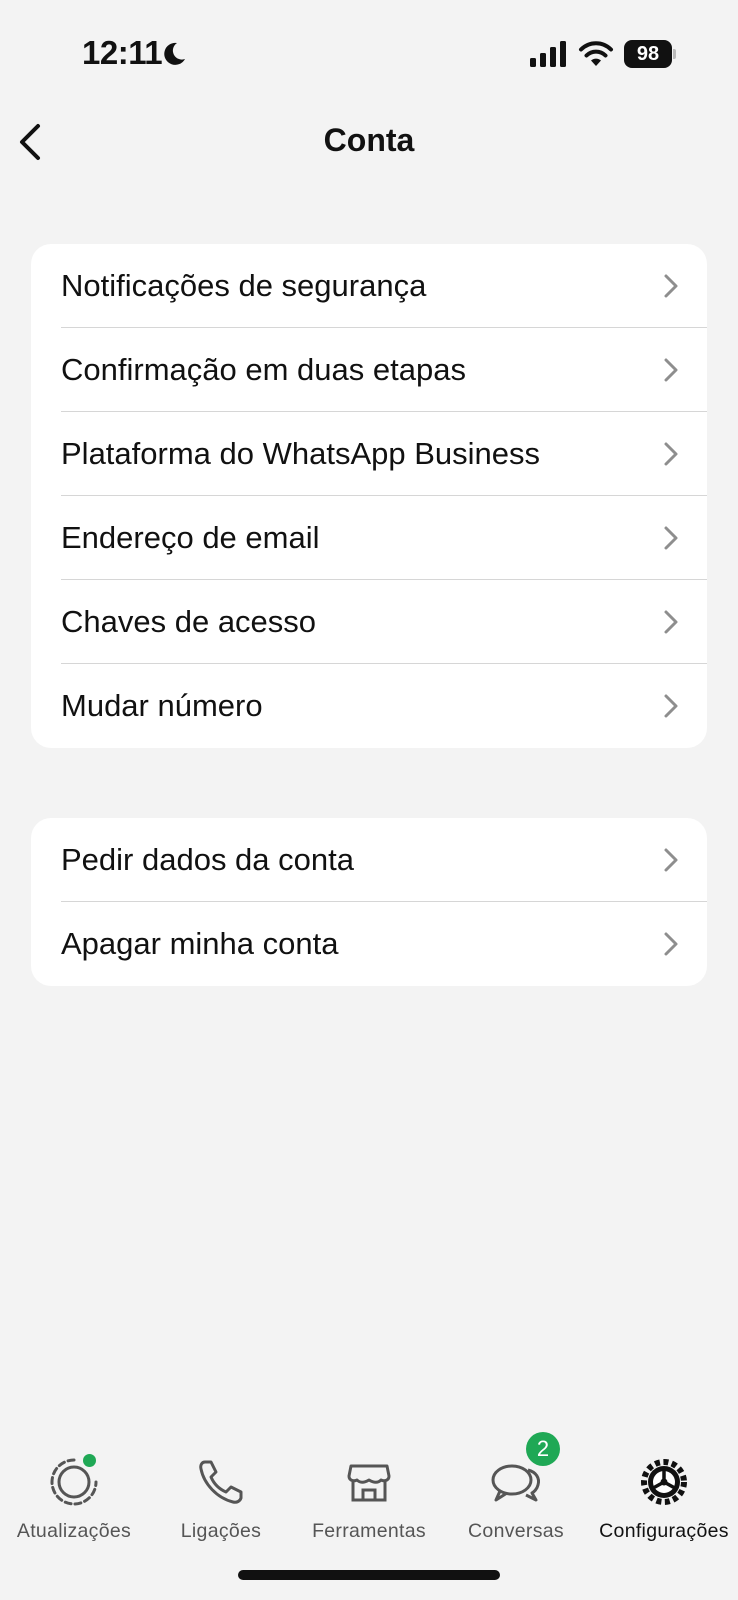 Image resolution: width=738 pixels, height=1600 pixels. I want to click on status-time: 12:11, so click(122, 52).